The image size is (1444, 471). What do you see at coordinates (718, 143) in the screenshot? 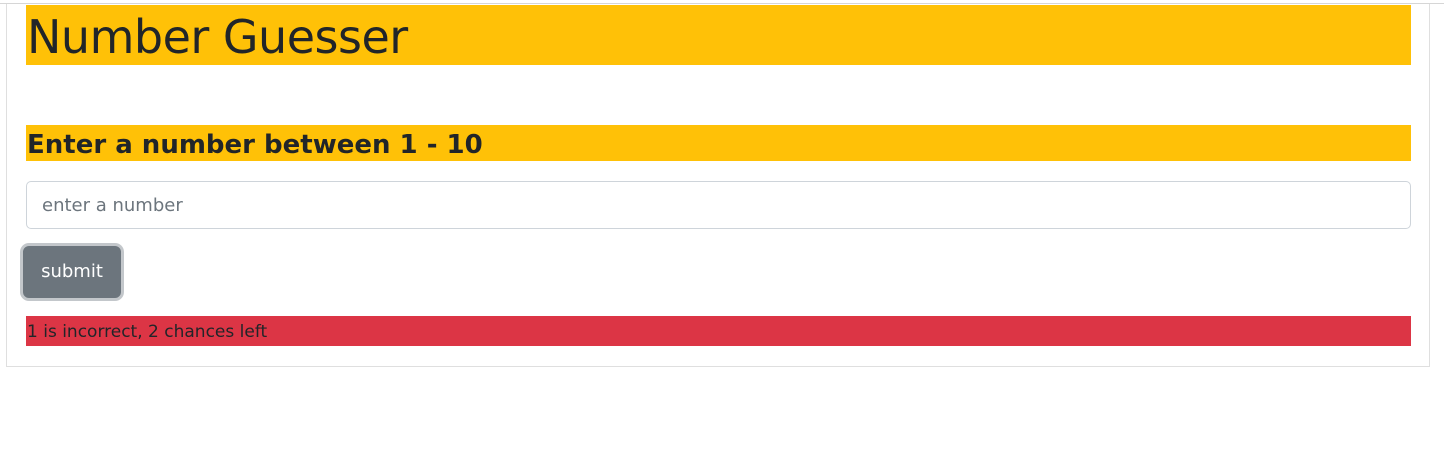
I see `instructions-heading: Enter a number between 1 - 10` at bounding box center [718, 143].